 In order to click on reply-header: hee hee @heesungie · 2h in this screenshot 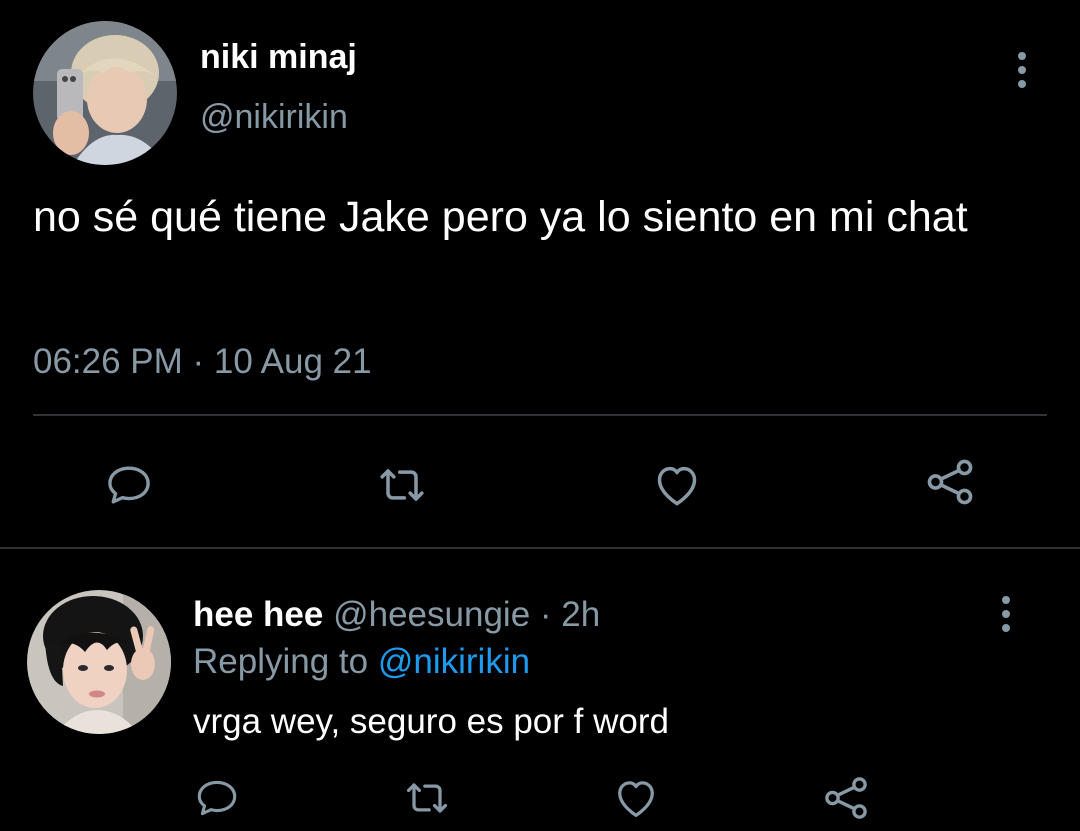, I will do `click(396, 615)`.